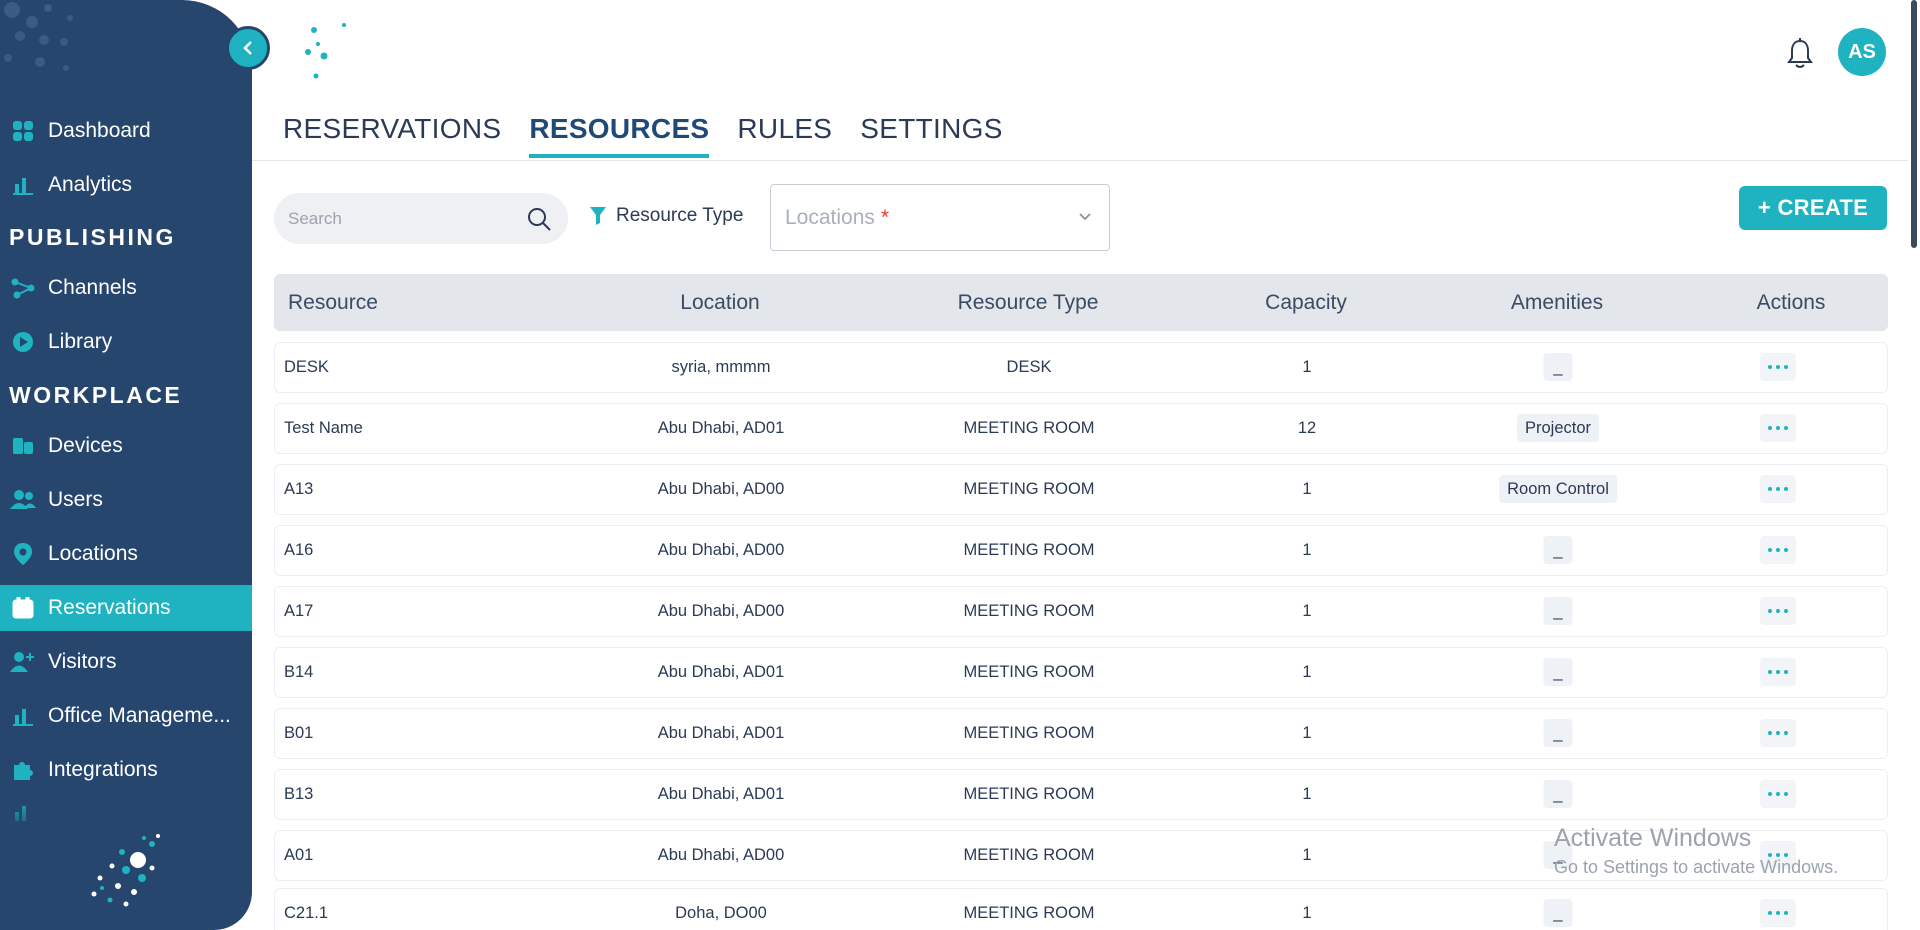 This screenshot has width=1920, height=930. I want to click on resource-type-filter: Resource Type, so click(666, 216).